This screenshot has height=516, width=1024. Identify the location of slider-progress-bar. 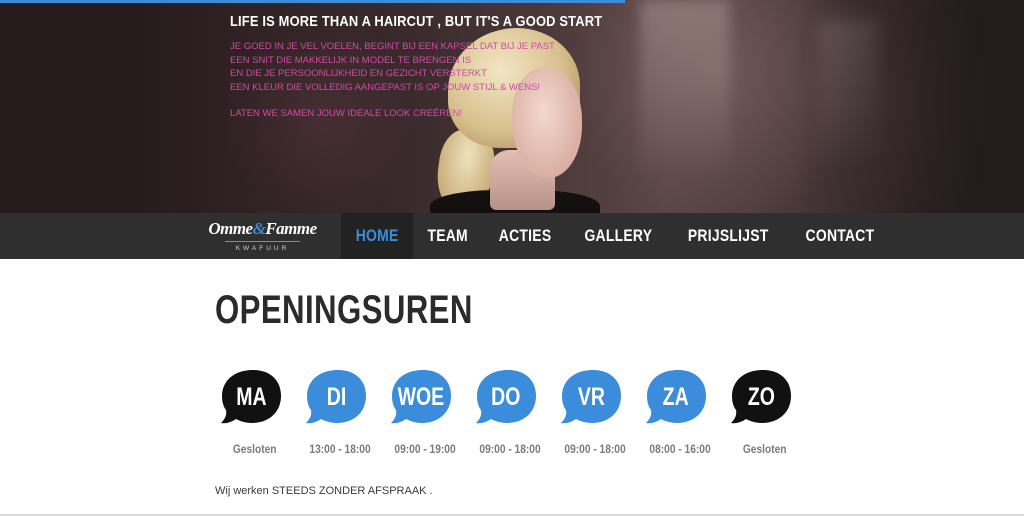
(512, 1).